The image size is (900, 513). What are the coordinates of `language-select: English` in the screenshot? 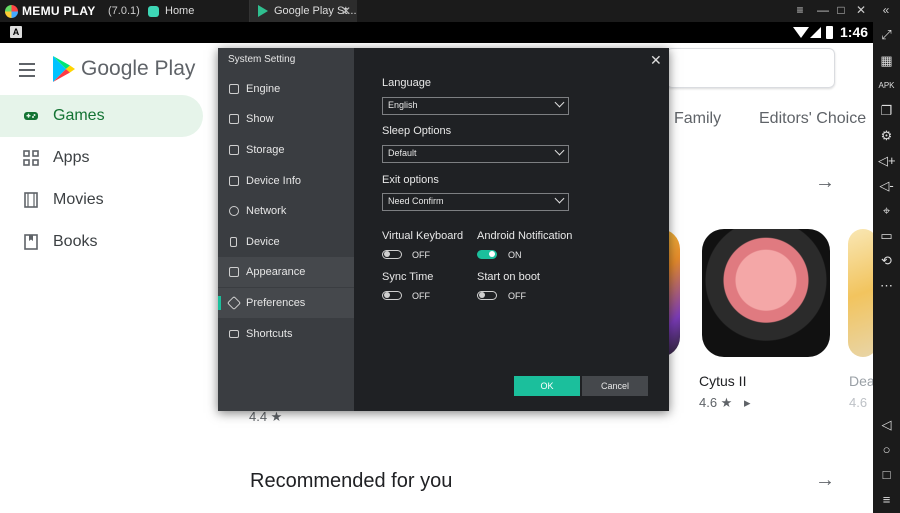 It's located at (475, 106).